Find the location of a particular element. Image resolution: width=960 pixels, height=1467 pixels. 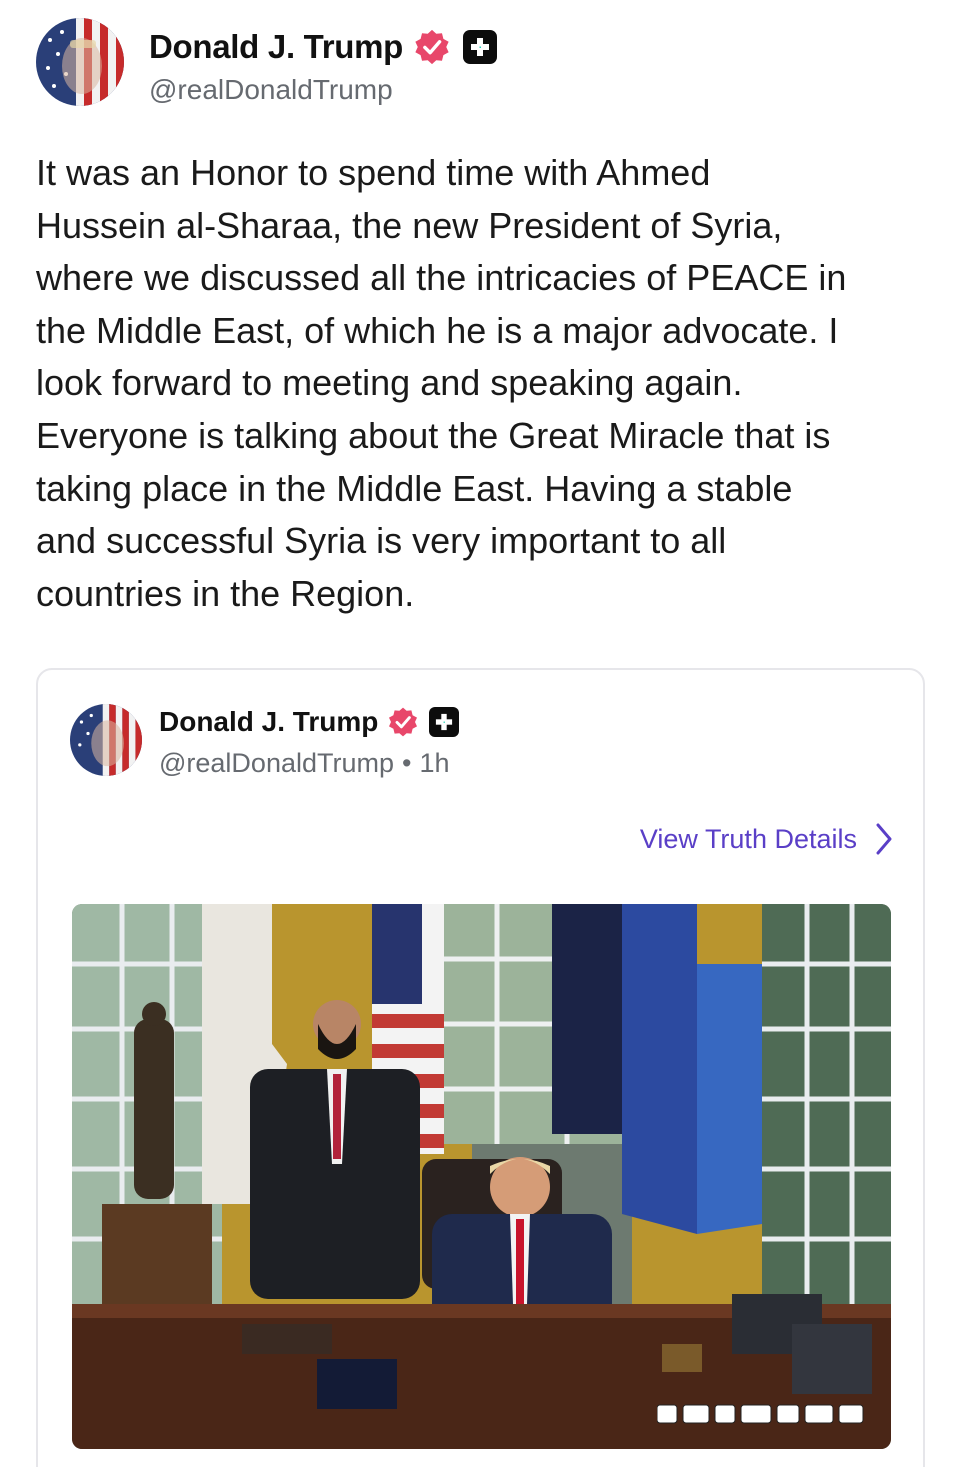

author-row: Donald J. Trump is located at coordinates (323, 47).